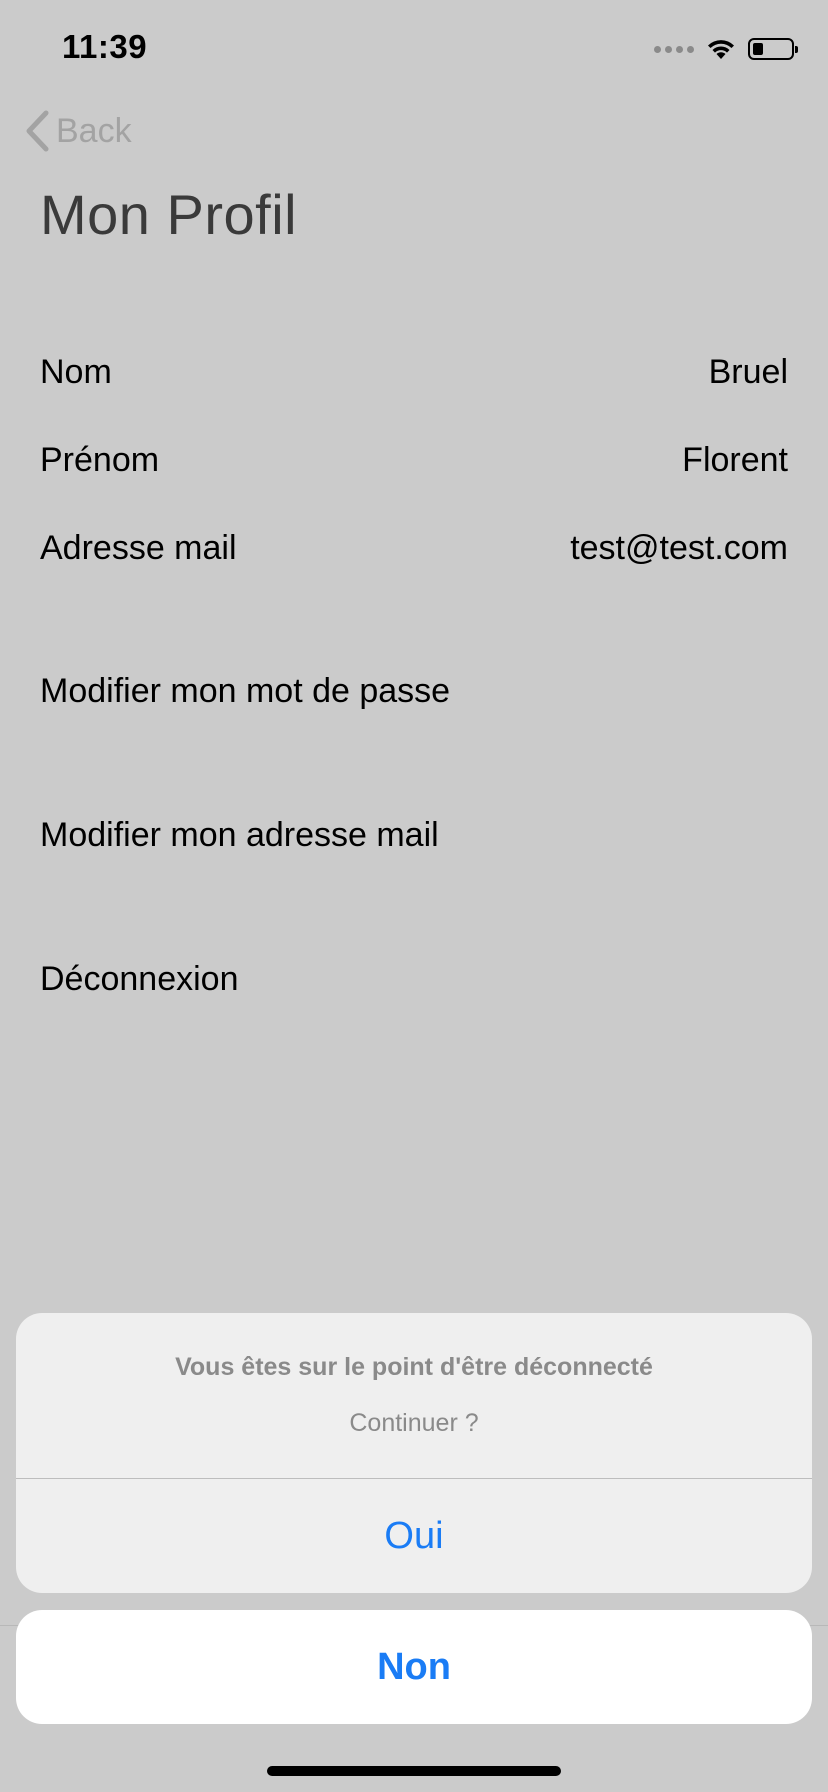 The image size is (828, 1792). Describe the element at coordinates (414, 1667) in the screenshot. I see `cancel-button: Non` at that location.